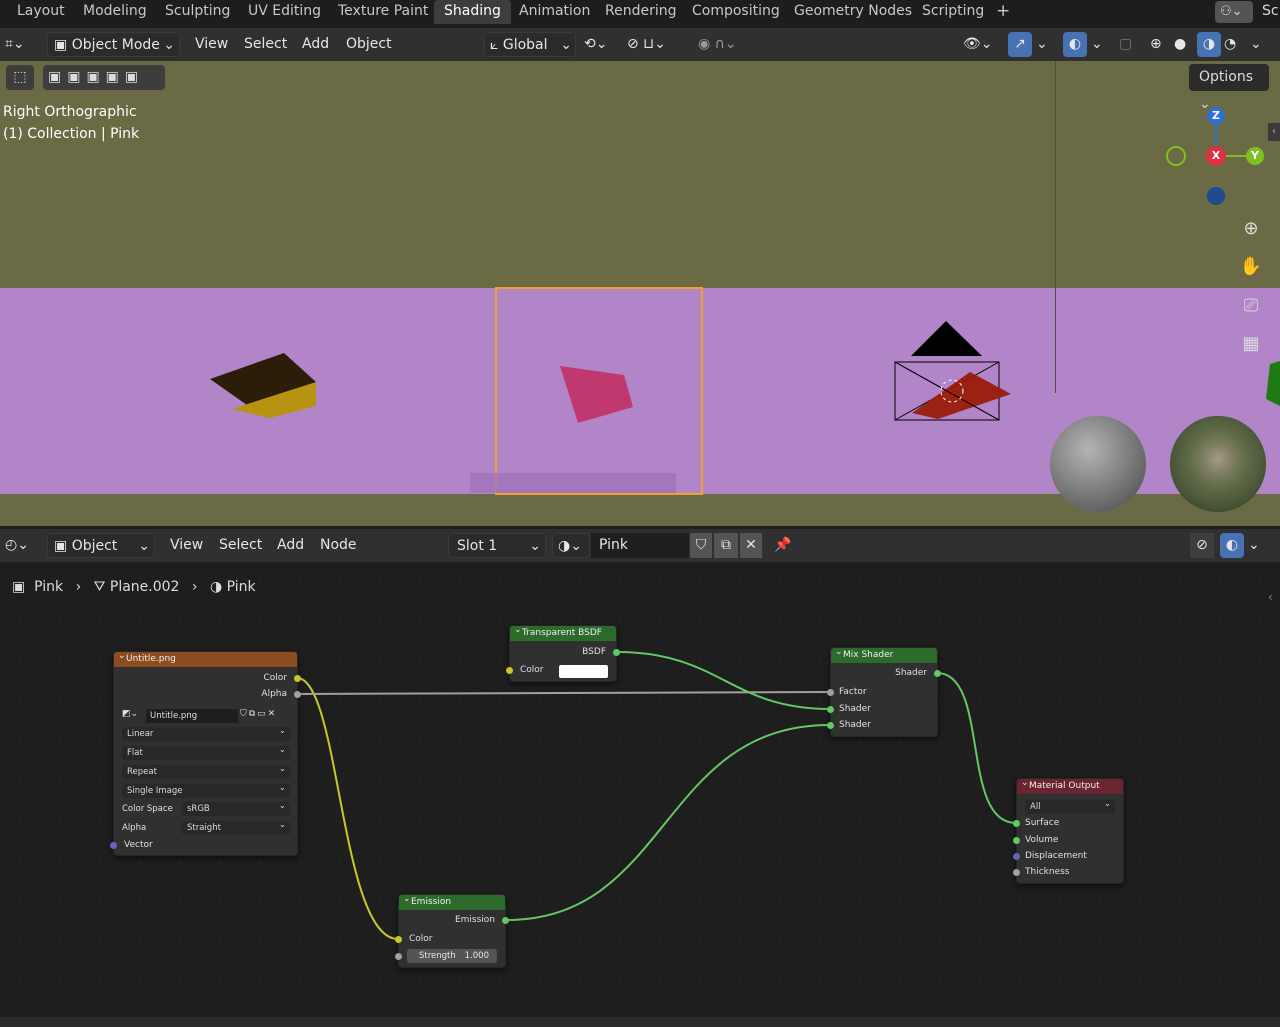 This screenshot has height=1027, width=1280. Describe the element at coordinates (1251, 344) in the screenshot. I see `ortho-grid-icon: ▦` at that location.